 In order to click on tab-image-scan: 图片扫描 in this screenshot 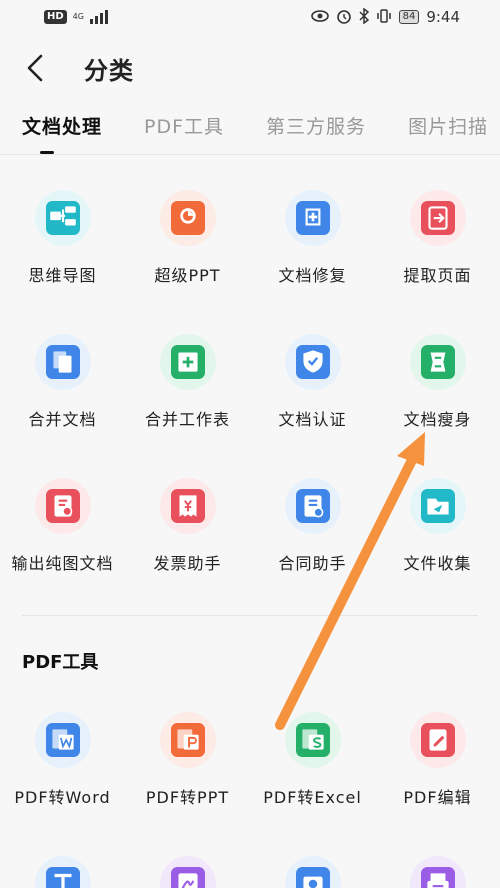, I will do `click(448, 129)`.